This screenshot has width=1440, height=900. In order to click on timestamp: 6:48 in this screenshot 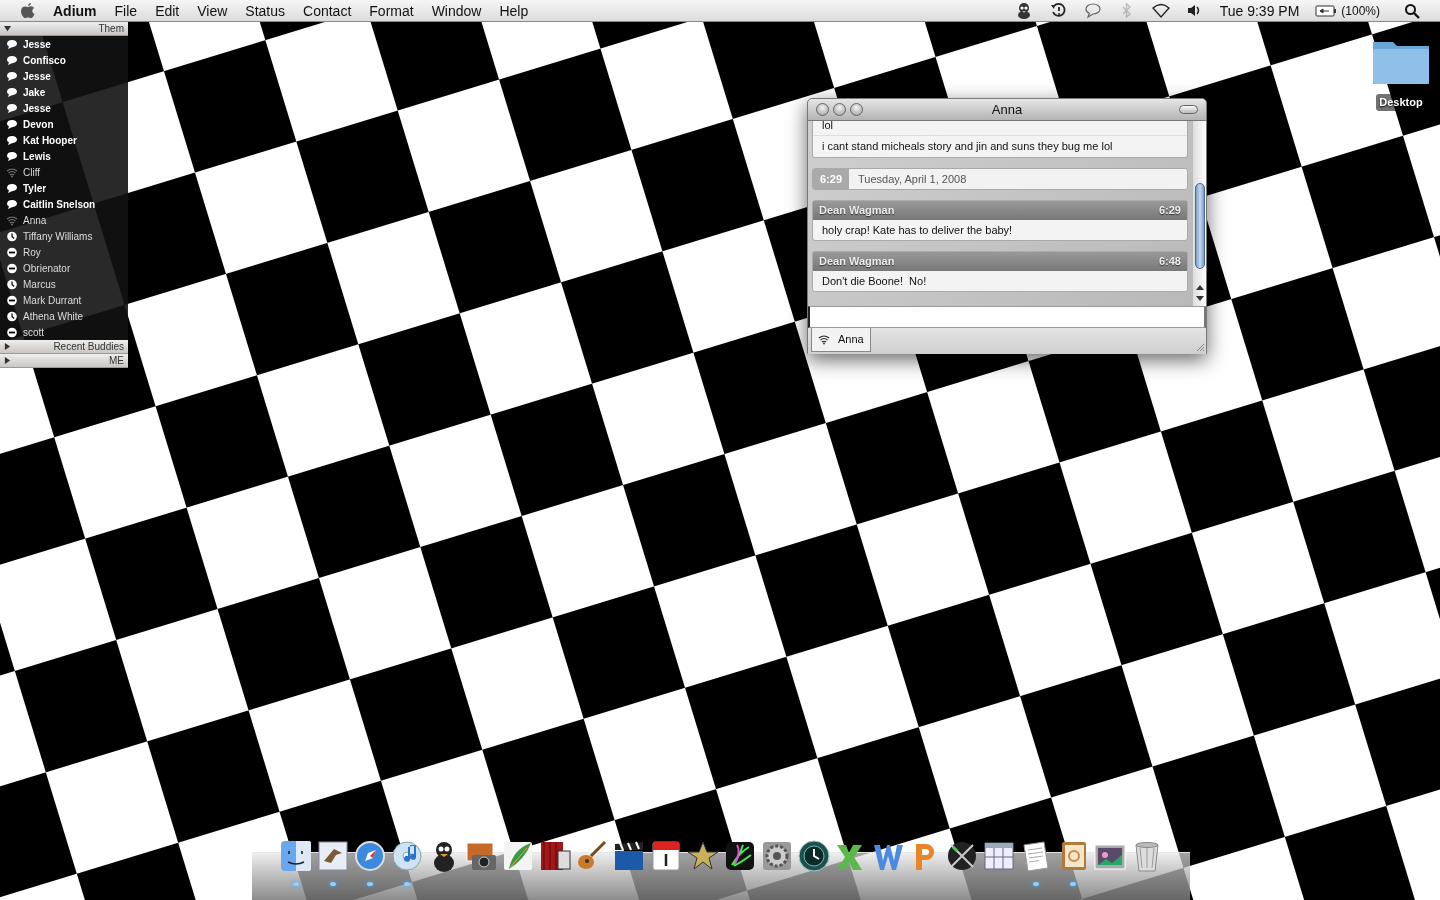, I will do `click(1169, 261)`.